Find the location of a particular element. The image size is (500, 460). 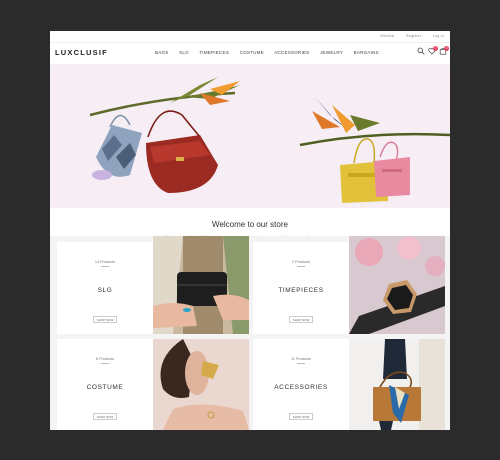

category-name: SLG is located at coordinates (105, 290).